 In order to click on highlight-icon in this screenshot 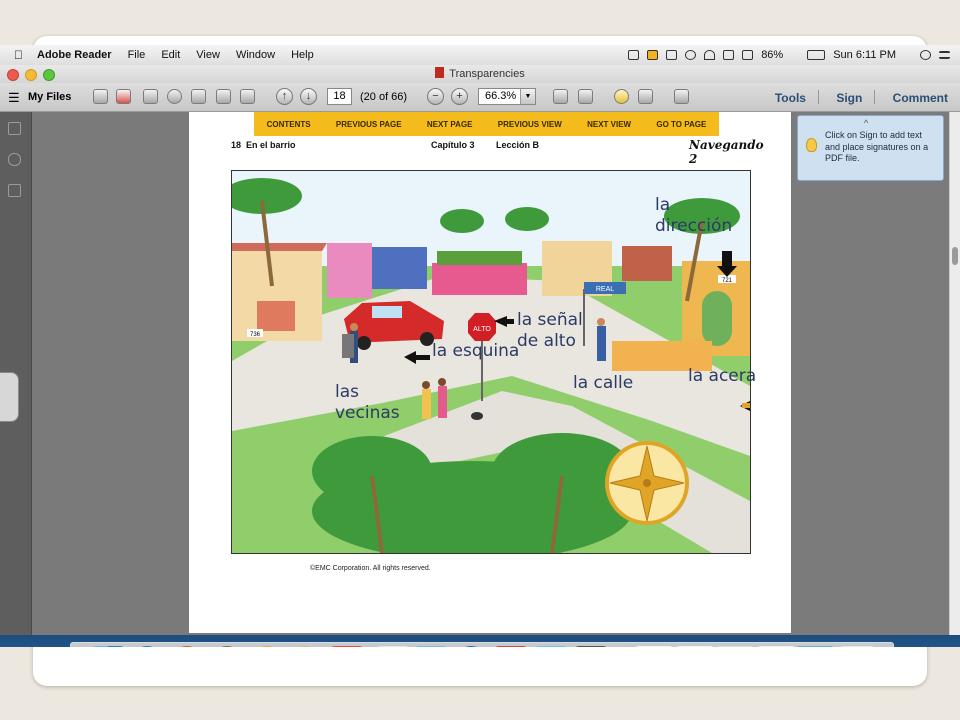, I will do `click(645, 96)`.